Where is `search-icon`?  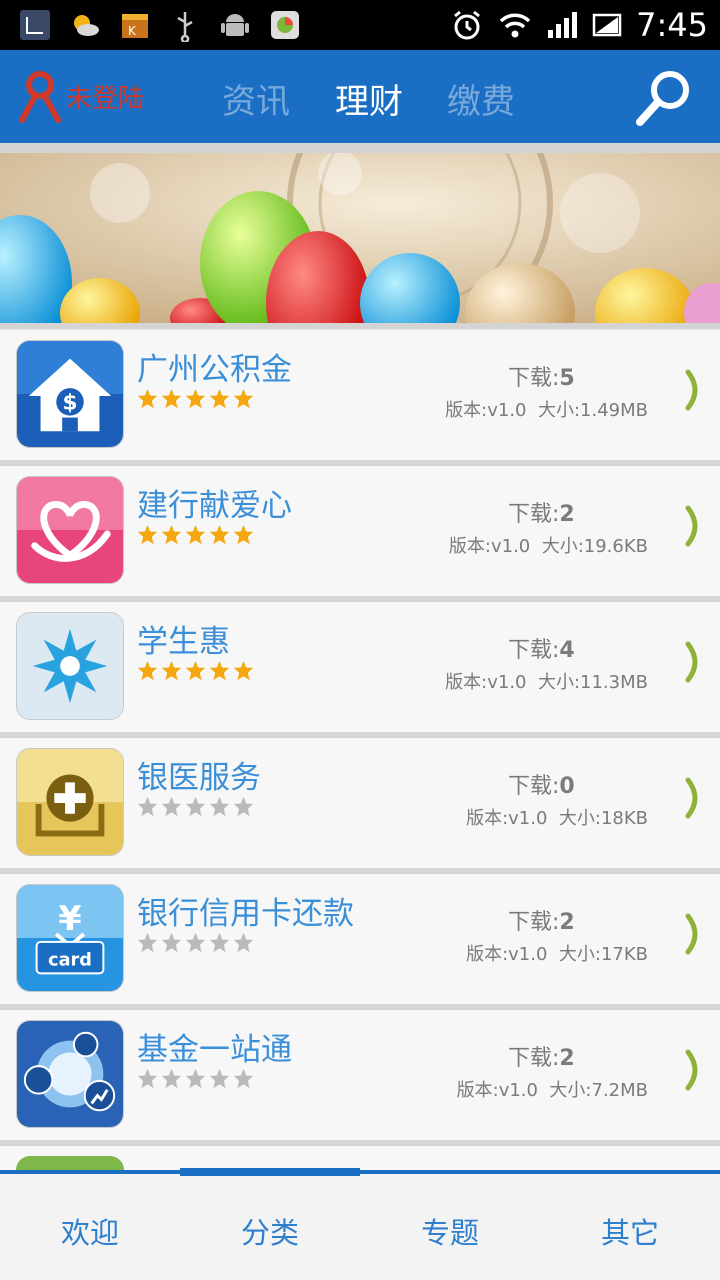
search-icon is located at coordinates (664, 98).